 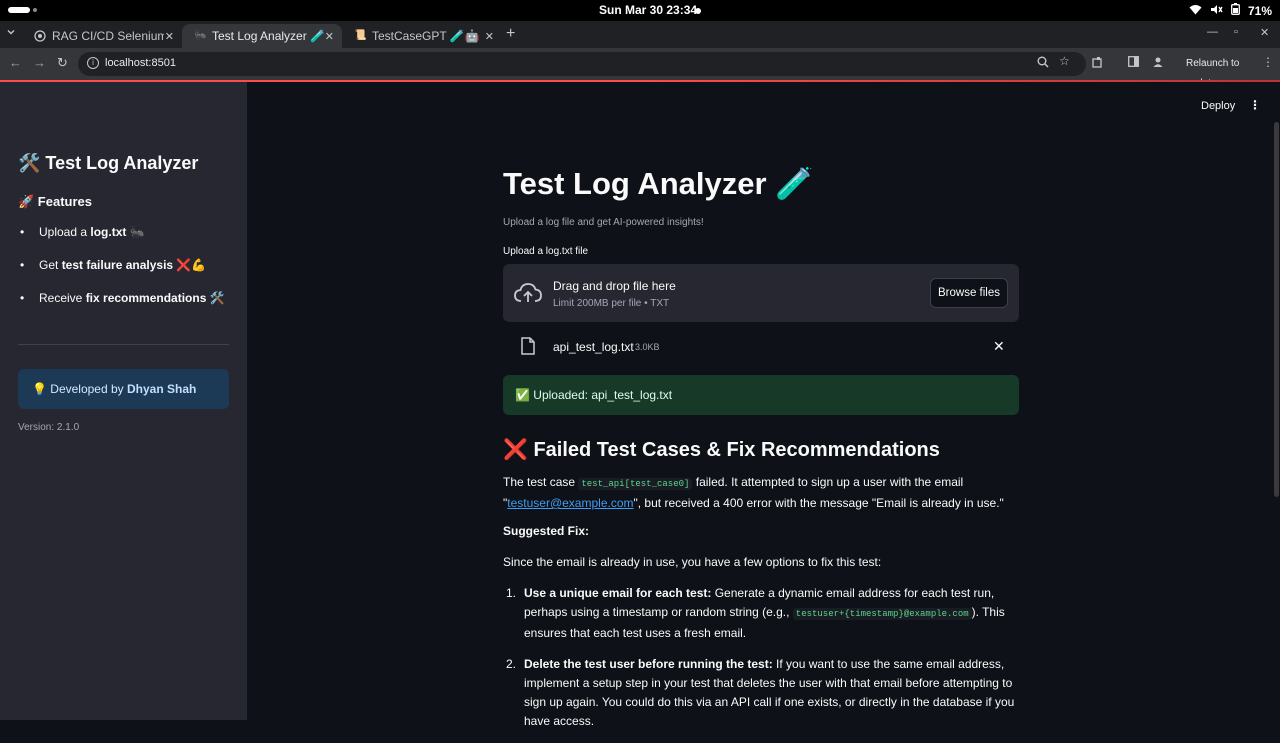 I want to click on main-menu-icon: ⋮, so click(x=1255, y=105).